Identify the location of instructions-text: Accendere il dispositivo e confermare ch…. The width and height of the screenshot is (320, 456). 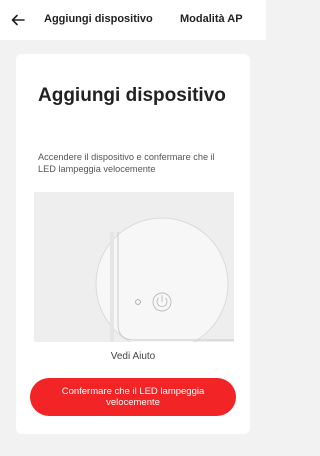
(126, 163).